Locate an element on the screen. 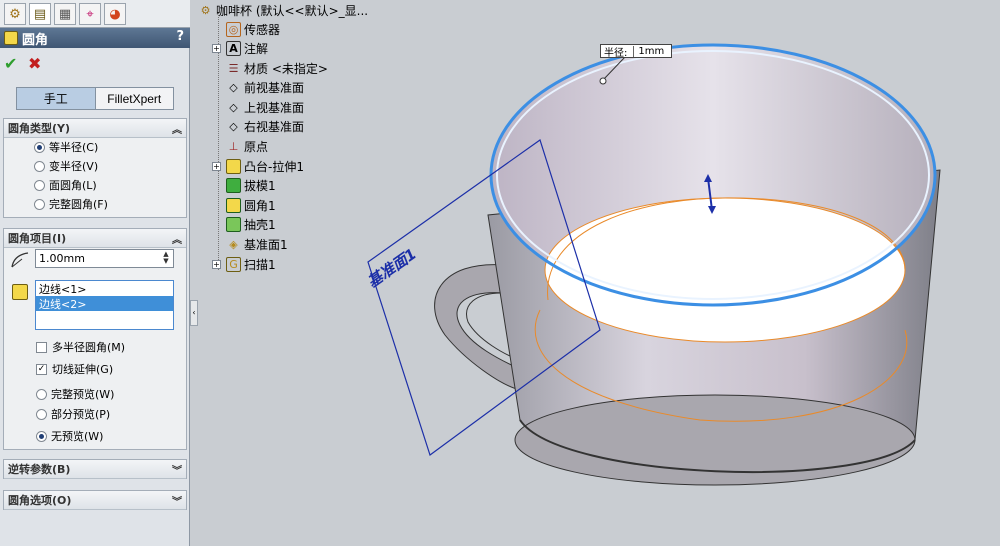 The image size is (1000, 546). tree-item-sweep: G 扫描1 is located at coordinates (251, 264).